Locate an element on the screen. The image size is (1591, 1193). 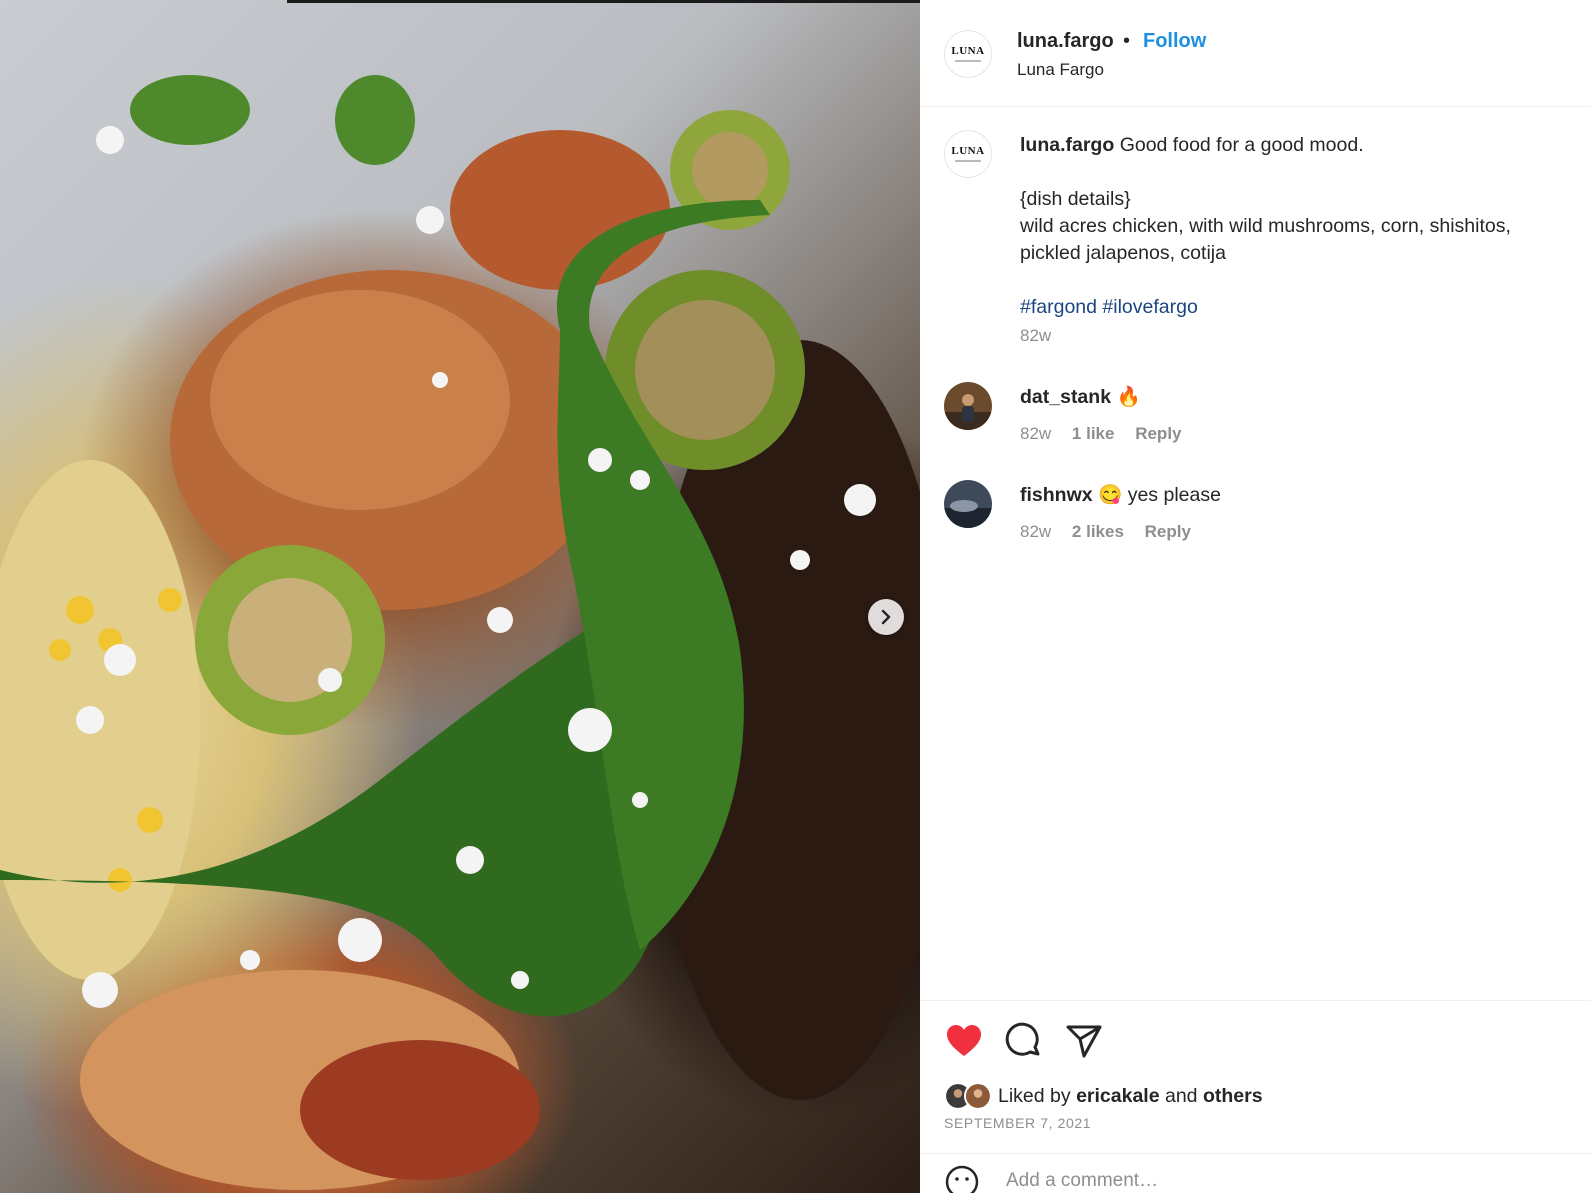
comment-likes: 1 like is located at coordinates (1093, 433).